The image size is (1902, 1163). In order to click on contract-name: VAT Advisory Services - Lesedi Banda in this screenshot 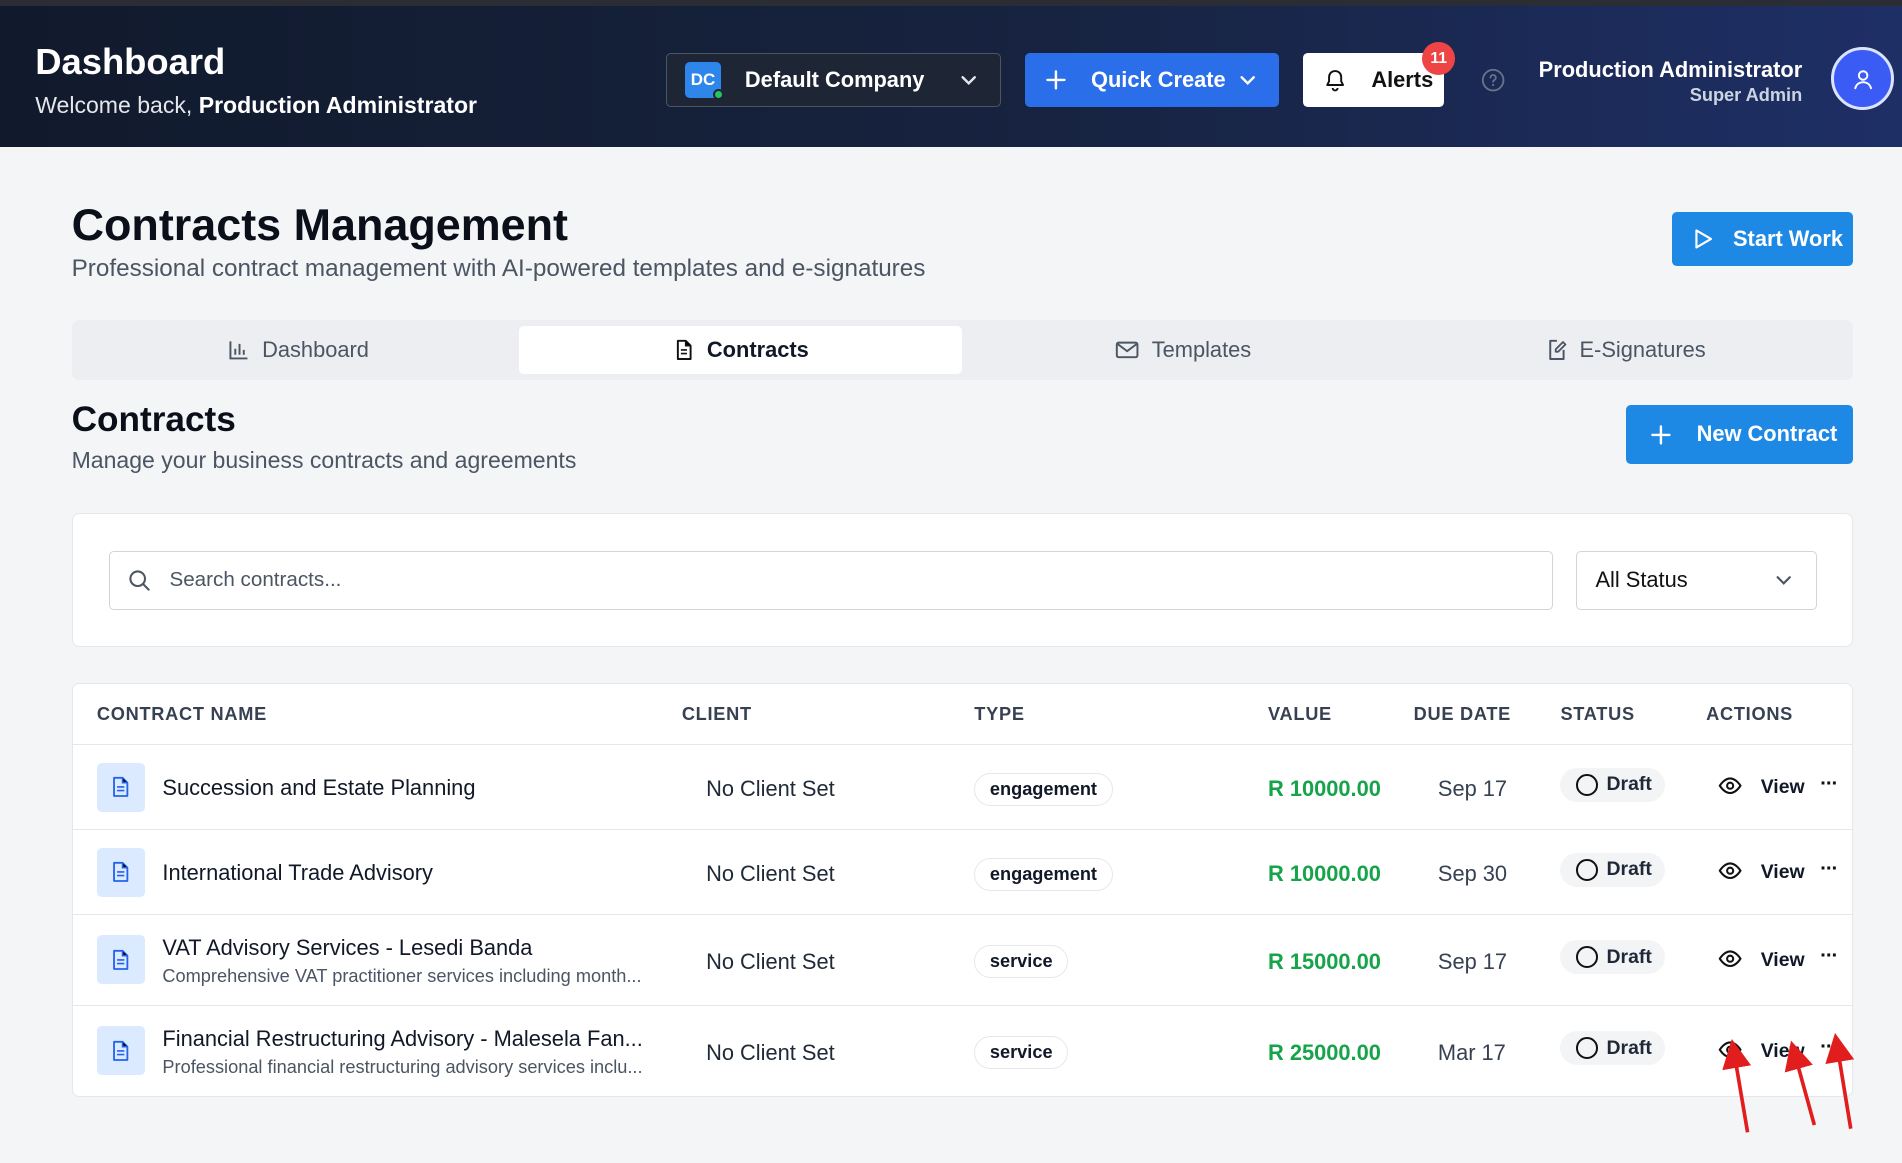, I will do `click(347, 948)`.